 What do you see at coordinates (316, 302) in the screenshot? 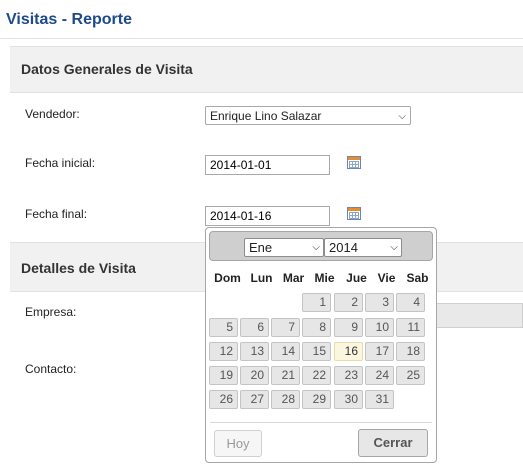
I see `calendar-day: 1` at bounding box center [316, 302].